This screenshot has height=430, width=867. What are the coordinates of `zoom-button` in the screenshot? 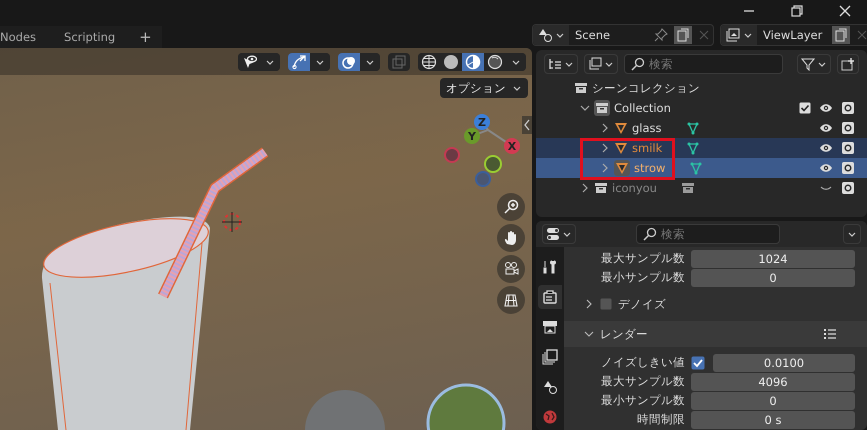 It's located at (511, 207).